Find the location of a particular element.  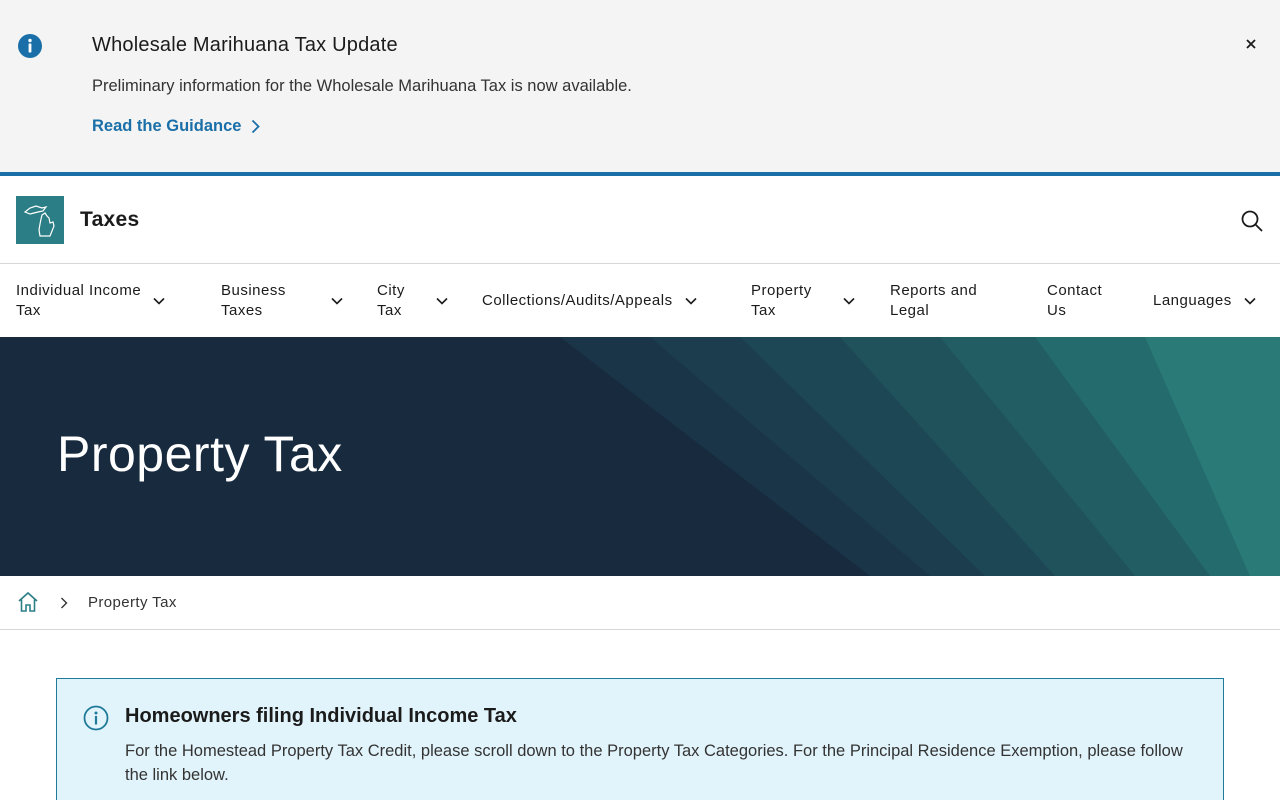

nav-item-property-tax: Property Tax is located at coordinates (803, 301).